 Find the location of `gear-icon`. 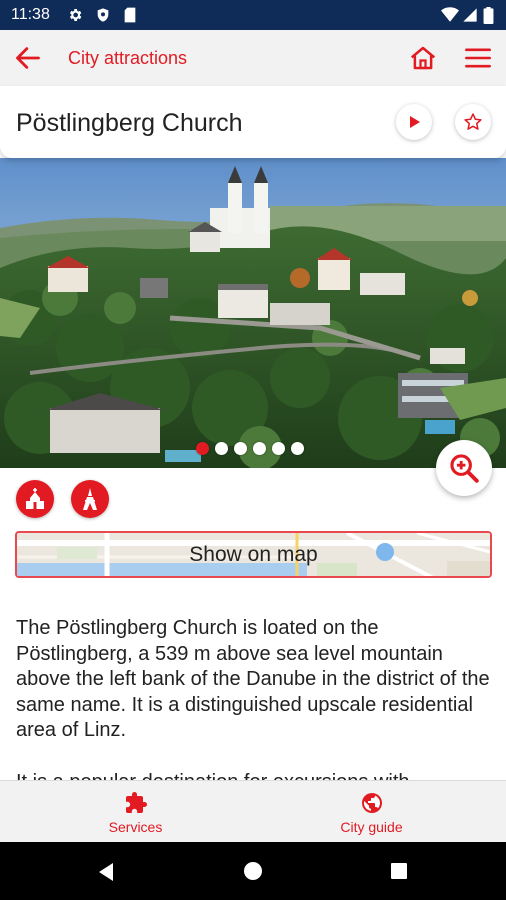

gear-icon is located at coordinates (76, 15).